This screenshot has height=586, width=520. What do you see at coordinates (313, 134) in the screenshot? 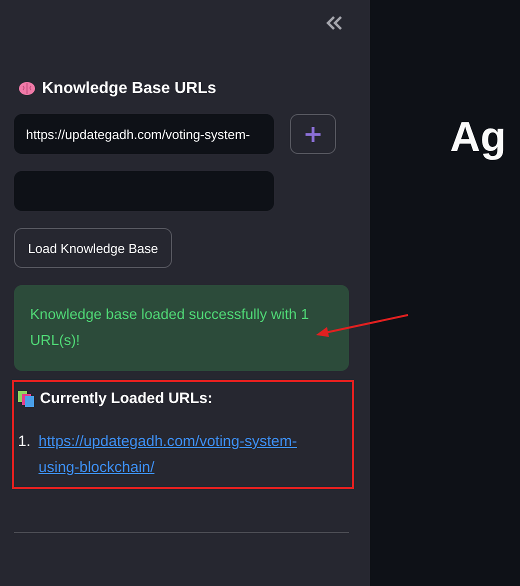
I see `add-url-button: +` at bounding box center [313, 134].